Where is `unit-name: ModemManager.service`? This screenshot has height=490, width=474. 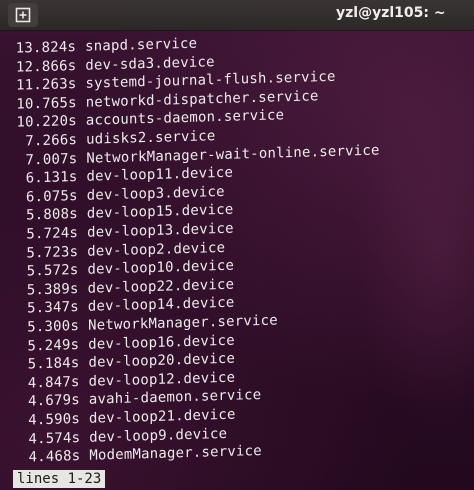 unit-name: ModemManager.service is located at coordinates (175, 453).